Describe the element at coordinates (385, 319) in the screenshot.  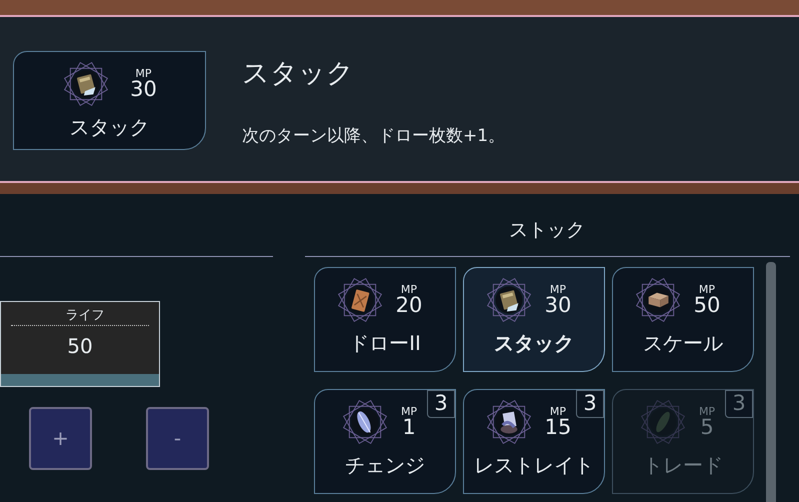
I see `skill-card: MP 20 ドローII` at that location.